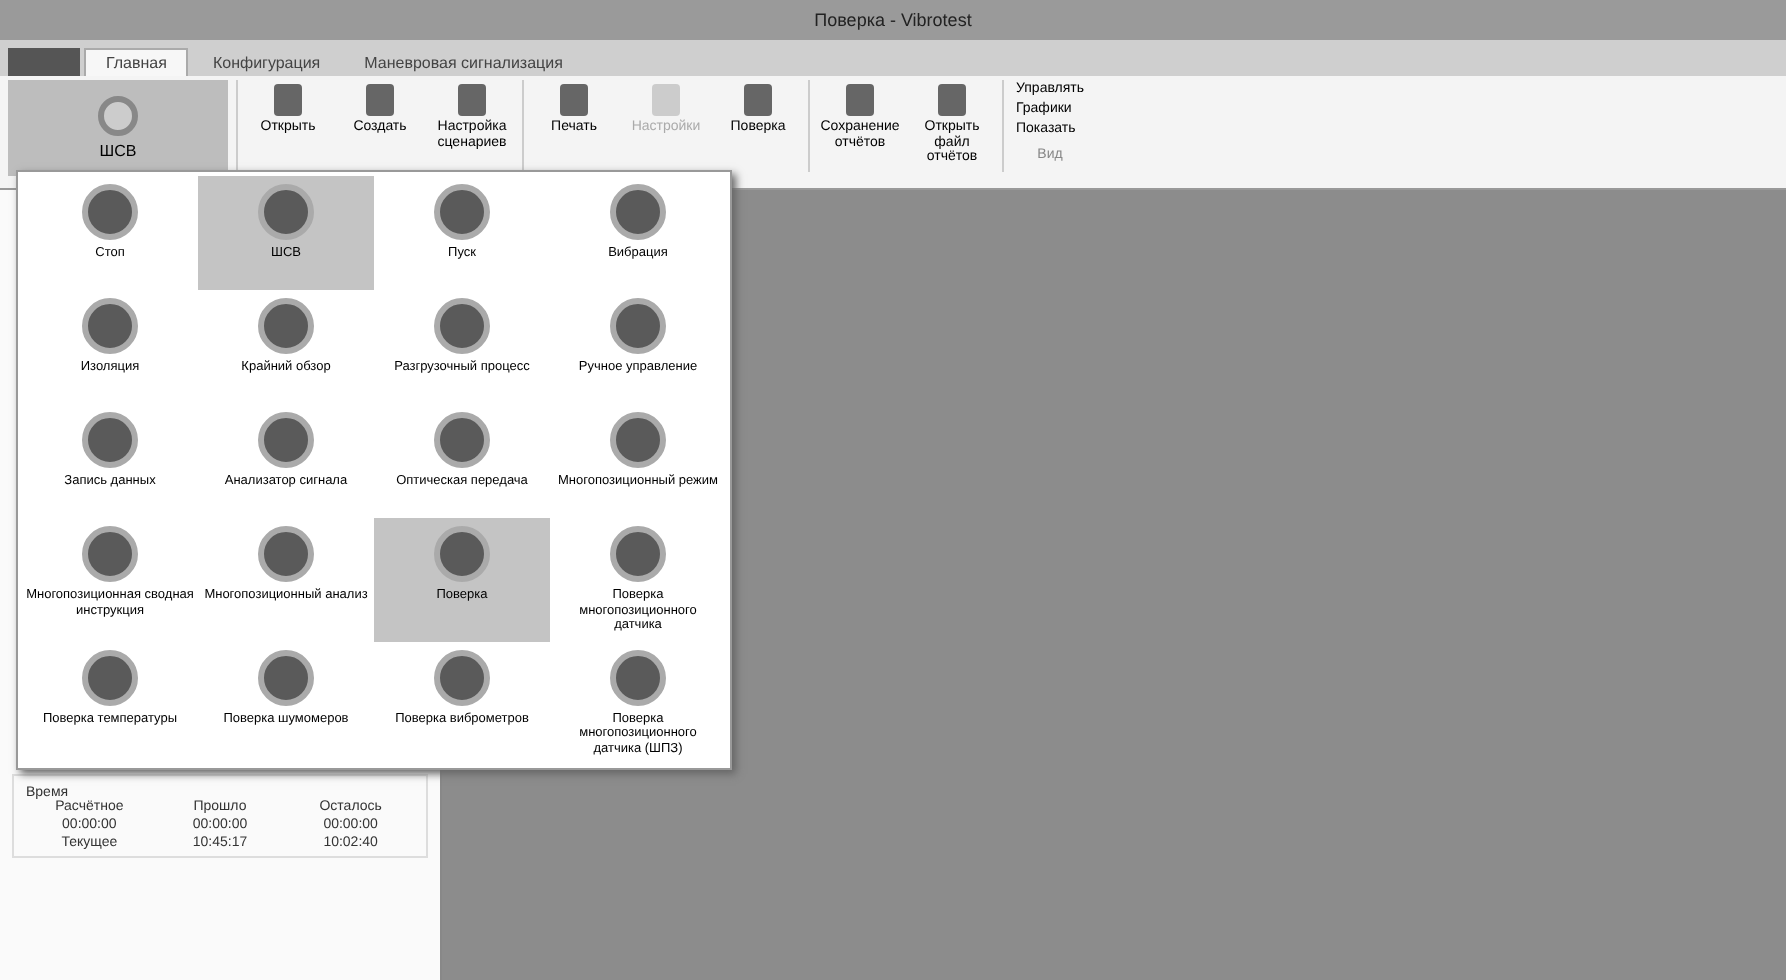 The height and width of the screenshot is (980, 1786). What do you see at coordinates (266, 63) in the screenshot?
I see `ribbon-tab: Конфигурация` at bounding box center [266, 63].